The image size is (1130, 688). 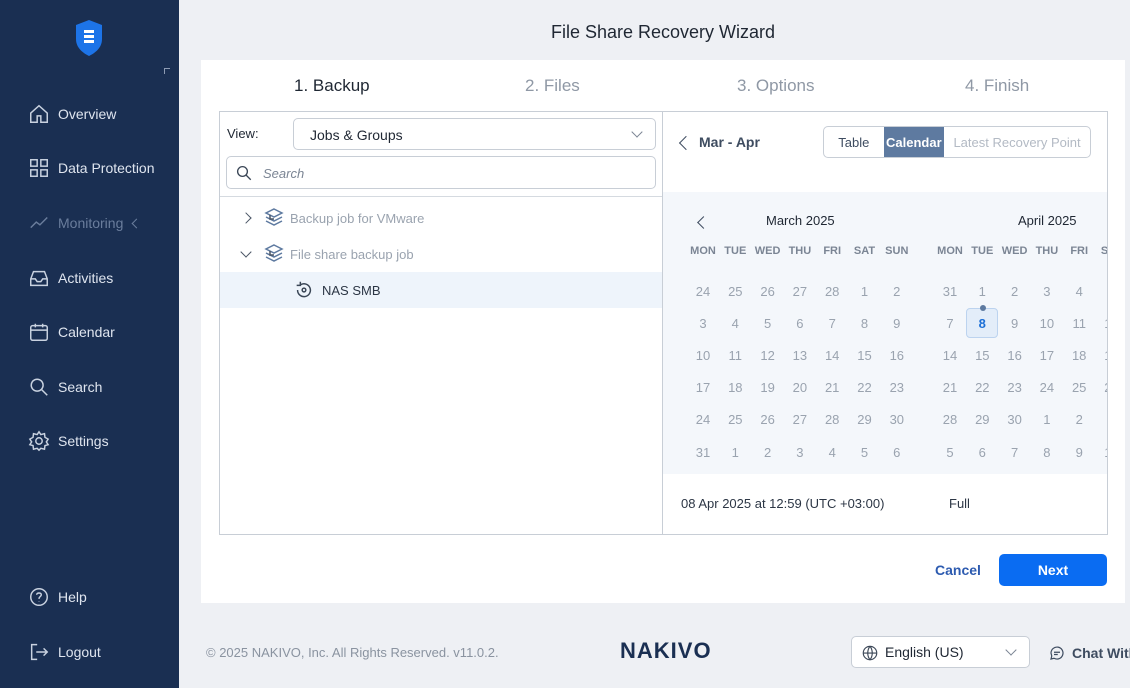 What do you see at coordinates (1047, 452) in the screenshot?
I see `calendar-day: 8` at bounding box center [1047, 452].